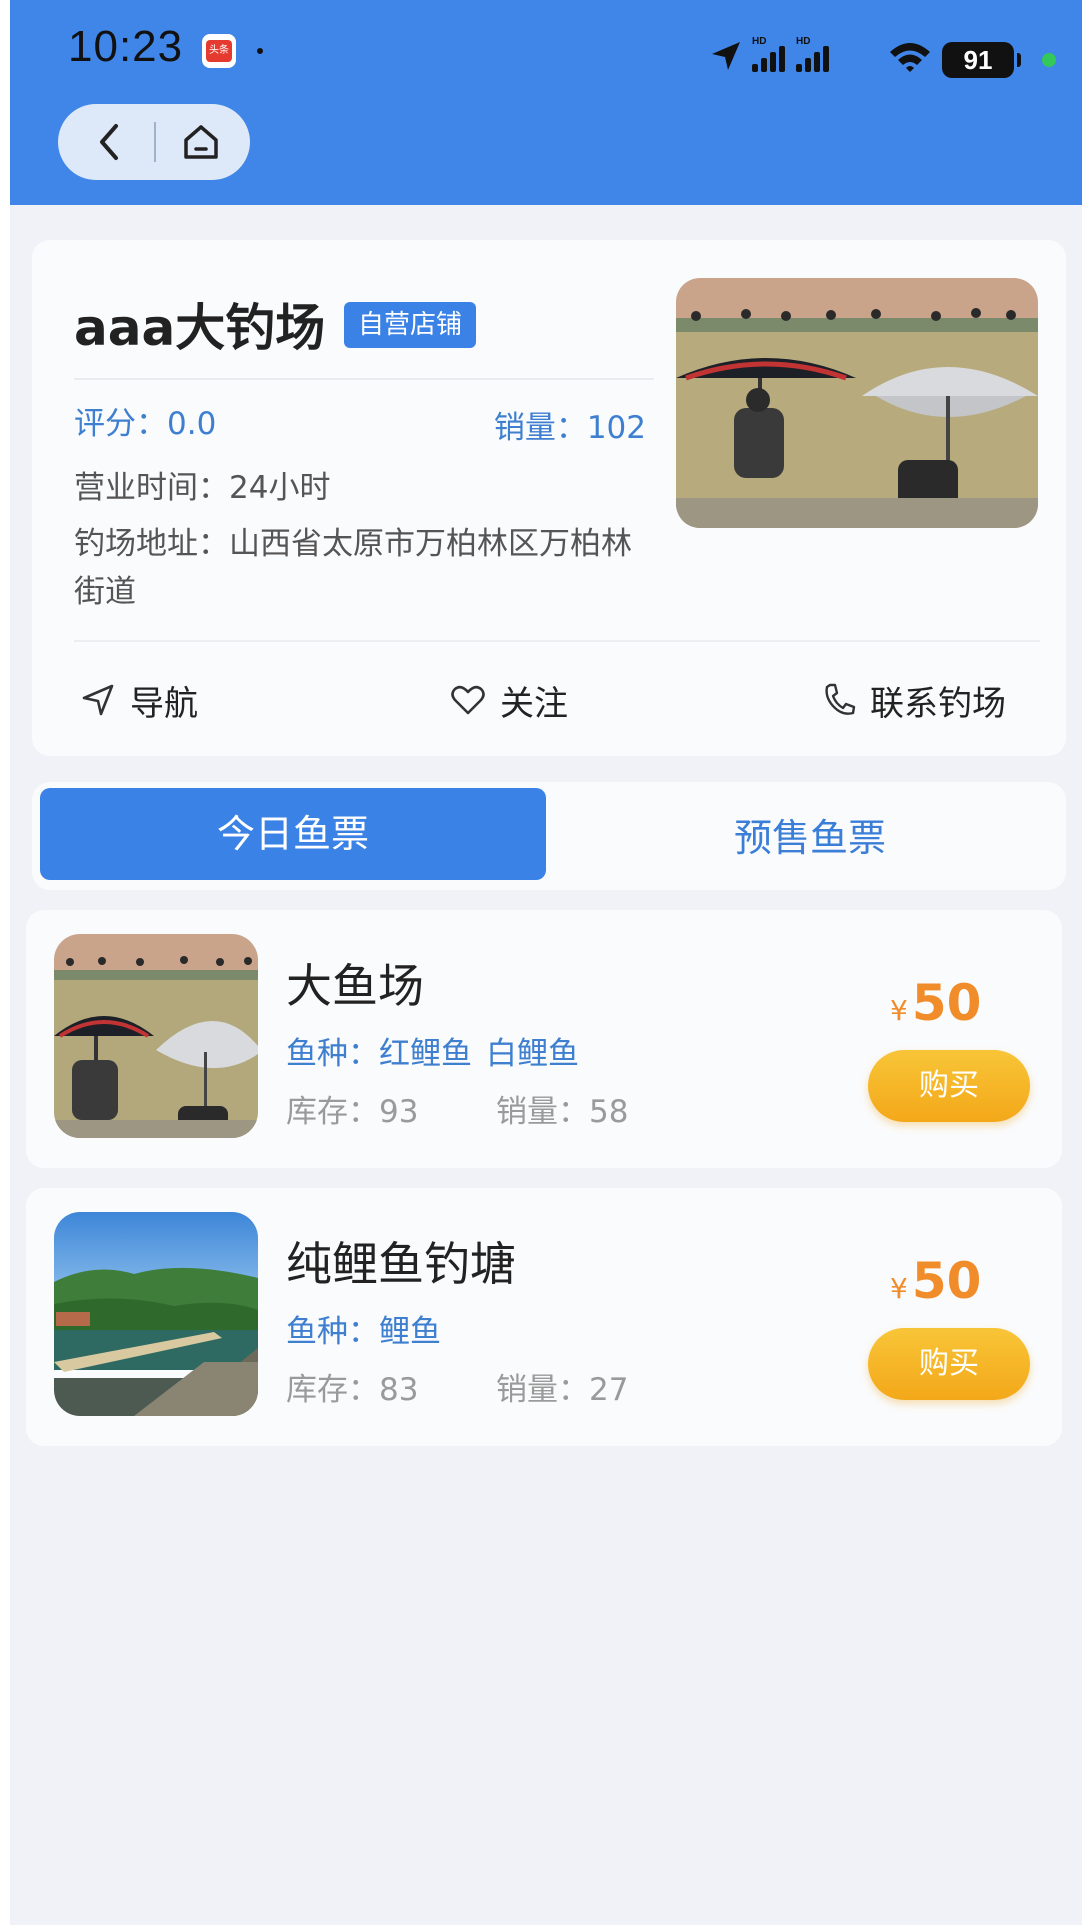 The image size is (1082, 1925). Describe the element at coordinates (569, 428) in the screenshot. I see `shop-sales: 销量：102` at that location.